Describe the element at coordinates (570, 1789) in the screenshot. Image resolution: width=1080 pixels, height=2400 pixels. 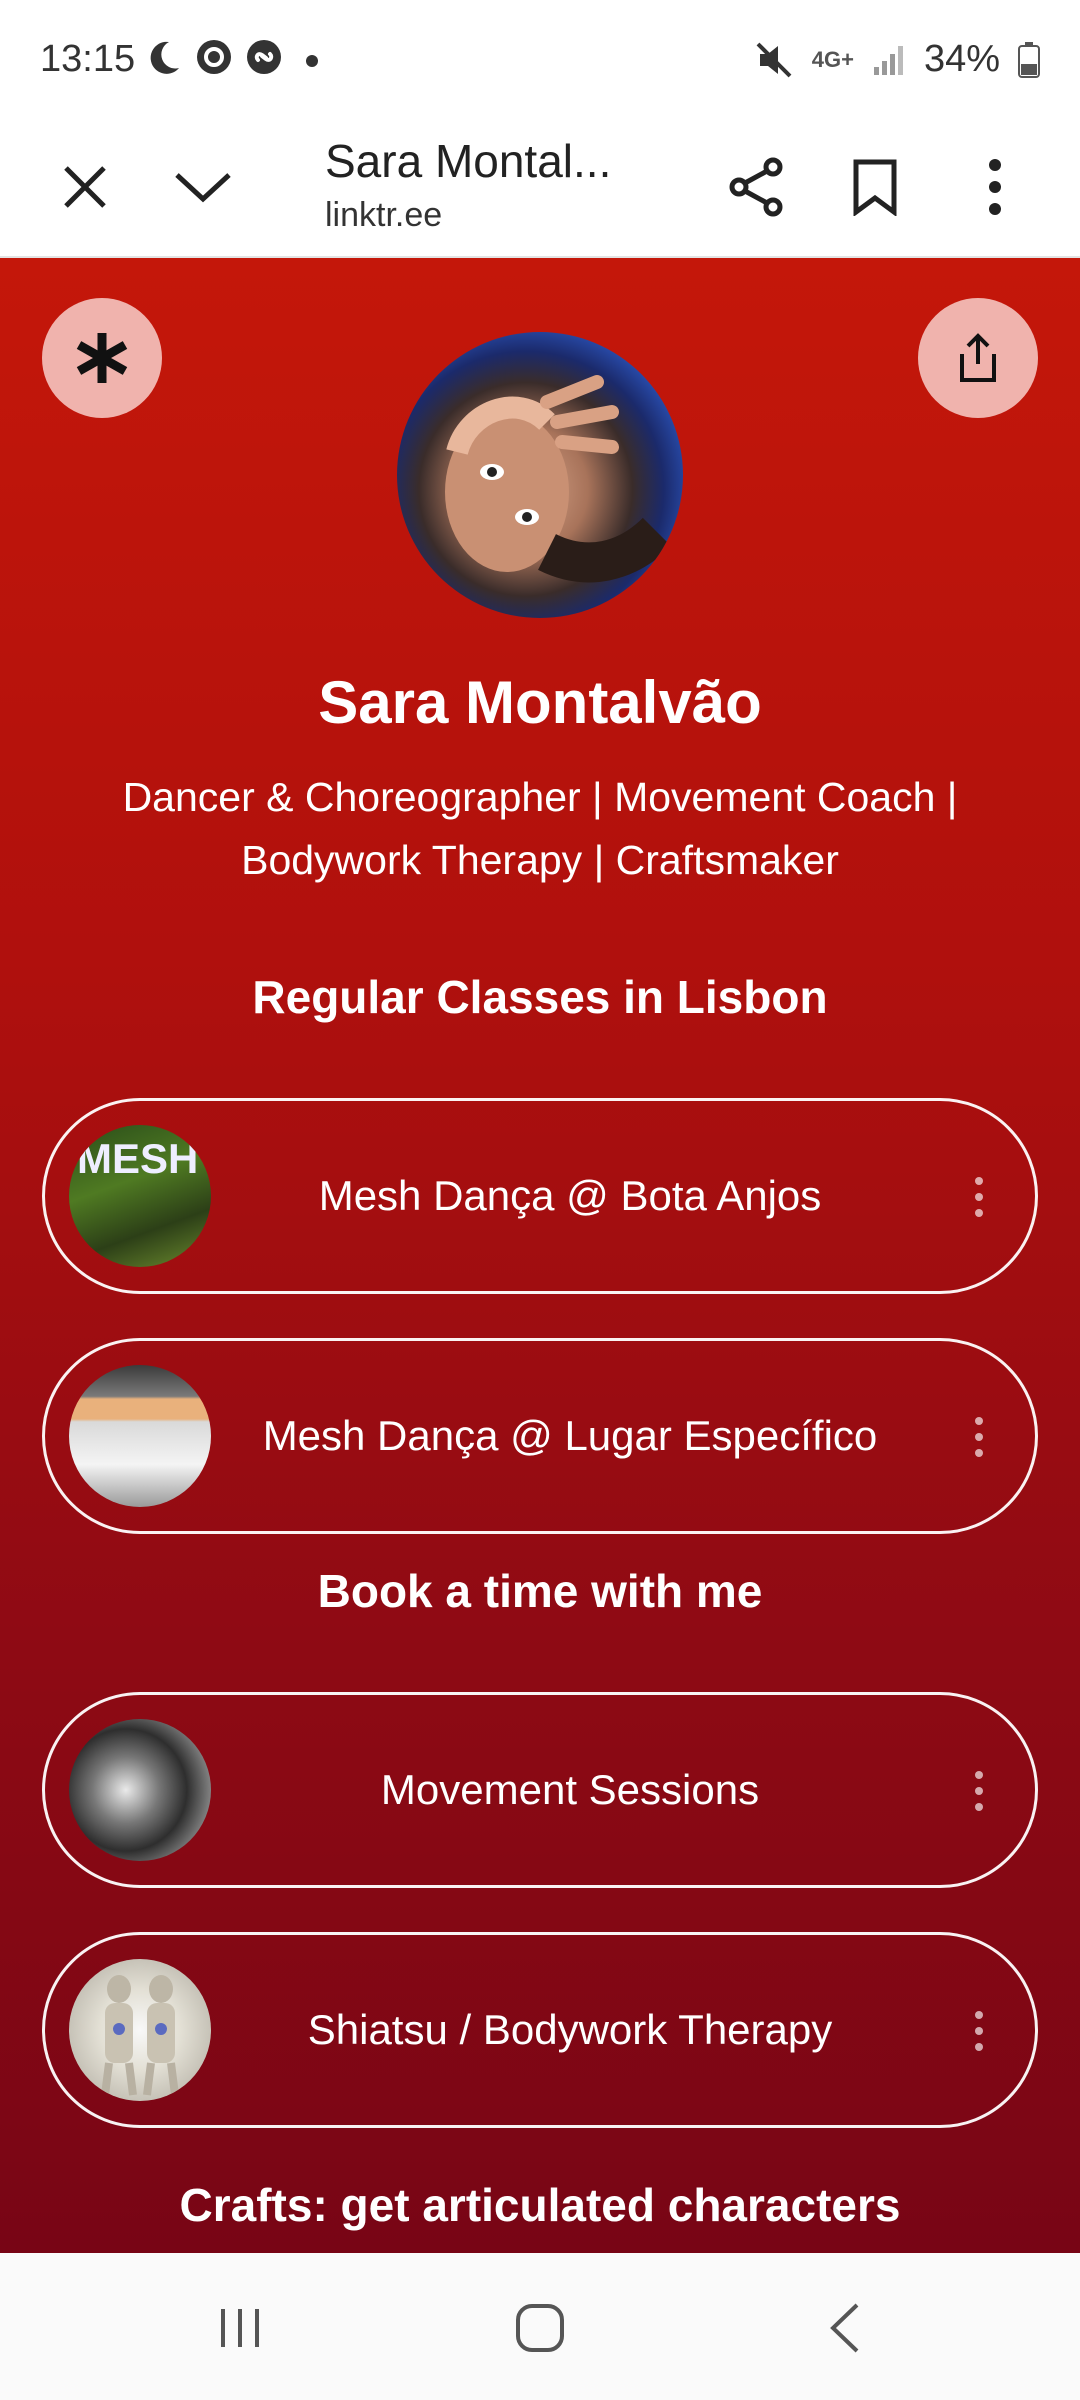
I see `link-label: Movement Sessions` at that location.